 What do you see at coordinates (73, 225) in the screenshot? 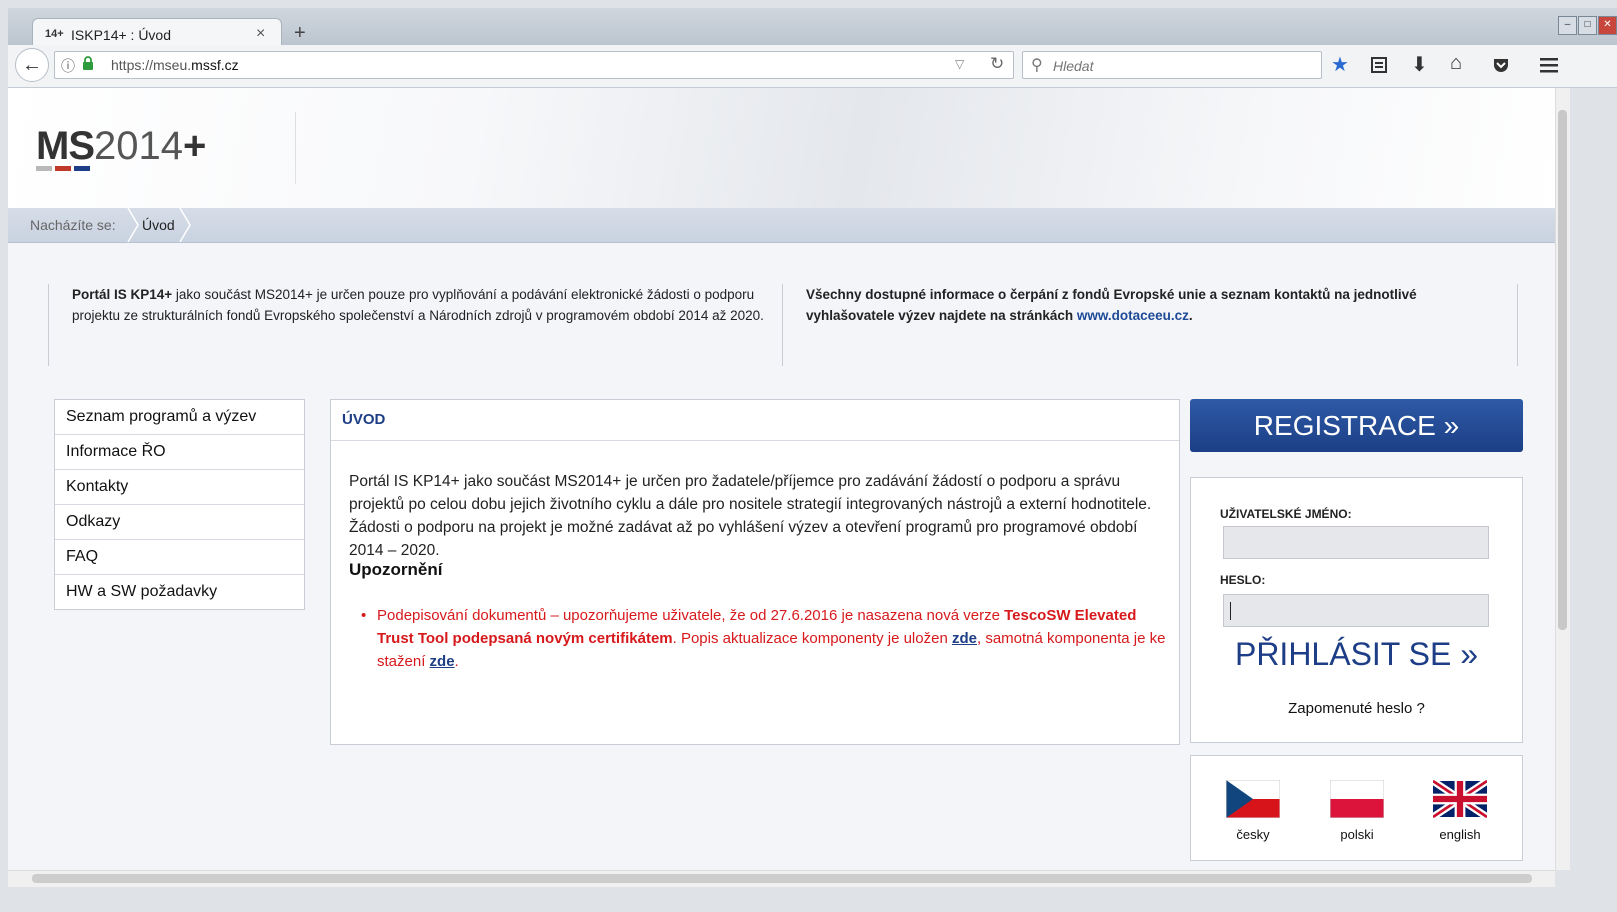
I see `breadcrumb-label: Nacházíte se:` at bounding box center [73, 225].